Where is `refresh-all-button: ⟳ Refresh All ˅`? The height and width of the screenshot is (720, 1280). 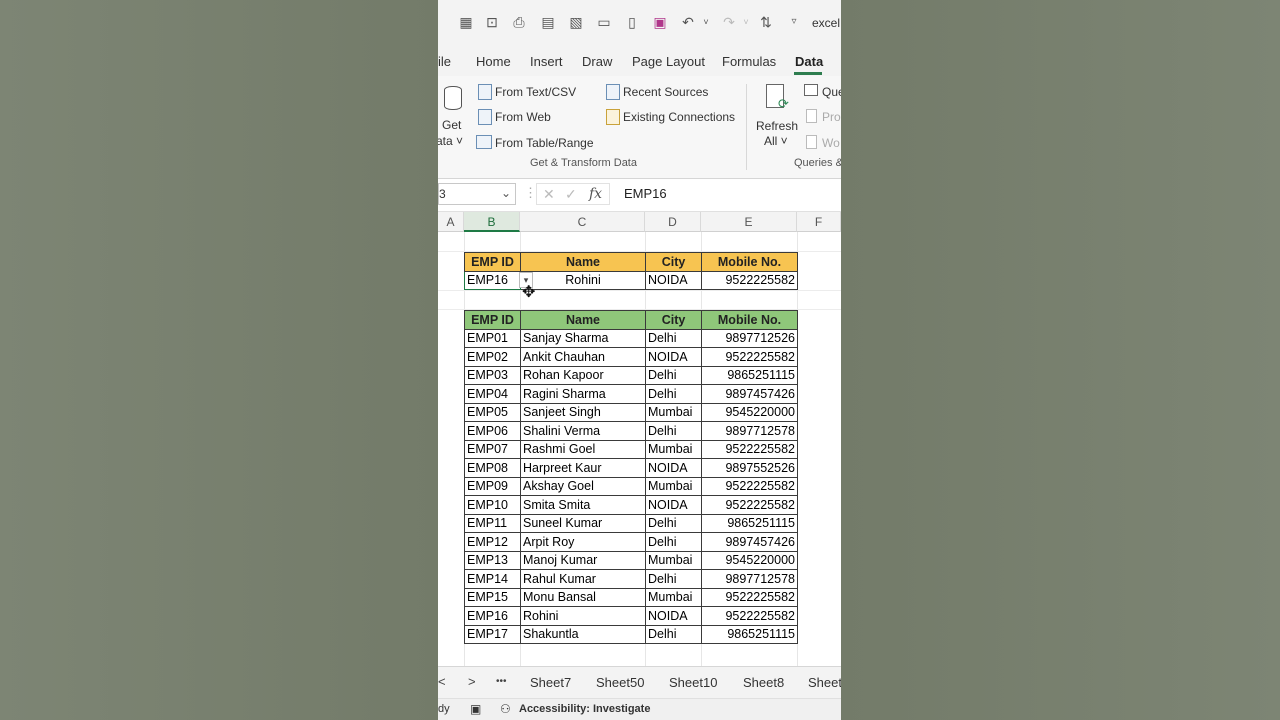
refresh-all-button: ⟳ Refresh All ˅ is located at coordinates (776, 115).